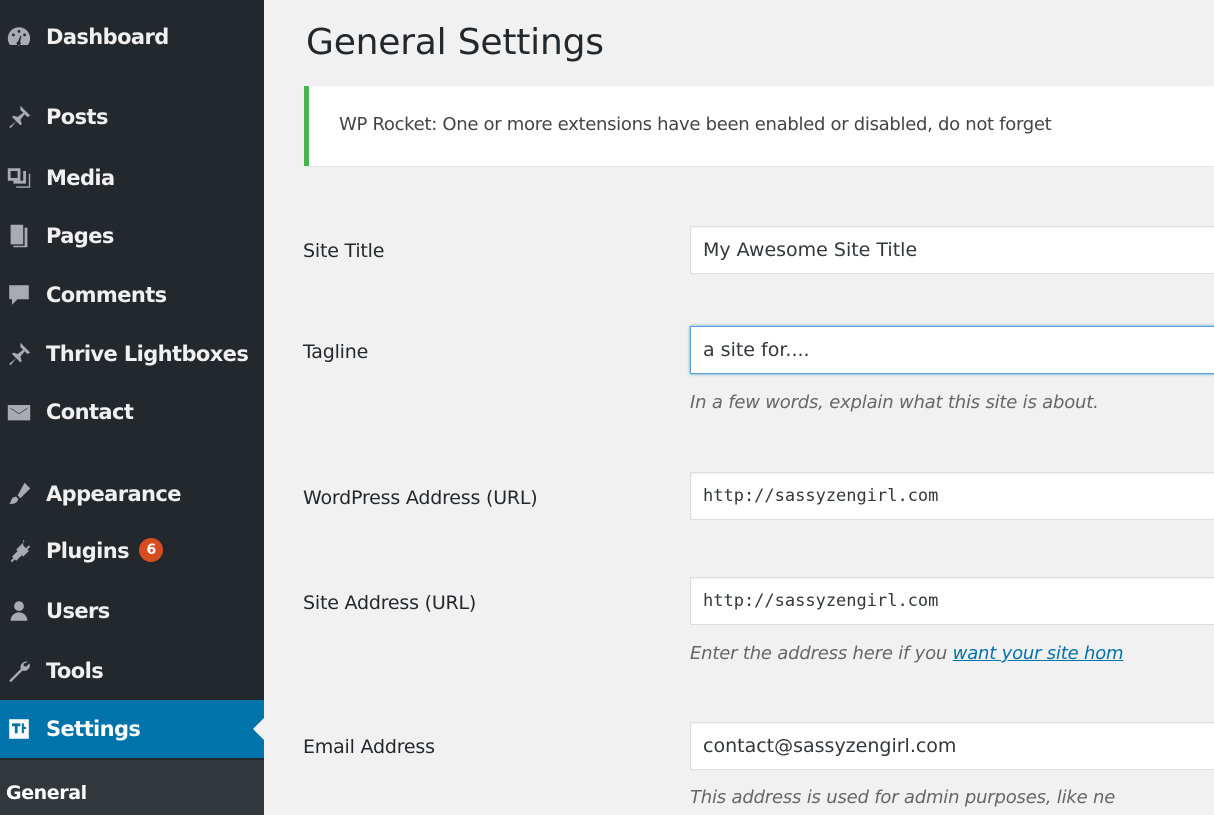  What do you see at coordinates (19, 412) in the screenshot?
I see `mail-icon` at bounding box center [19, 412].